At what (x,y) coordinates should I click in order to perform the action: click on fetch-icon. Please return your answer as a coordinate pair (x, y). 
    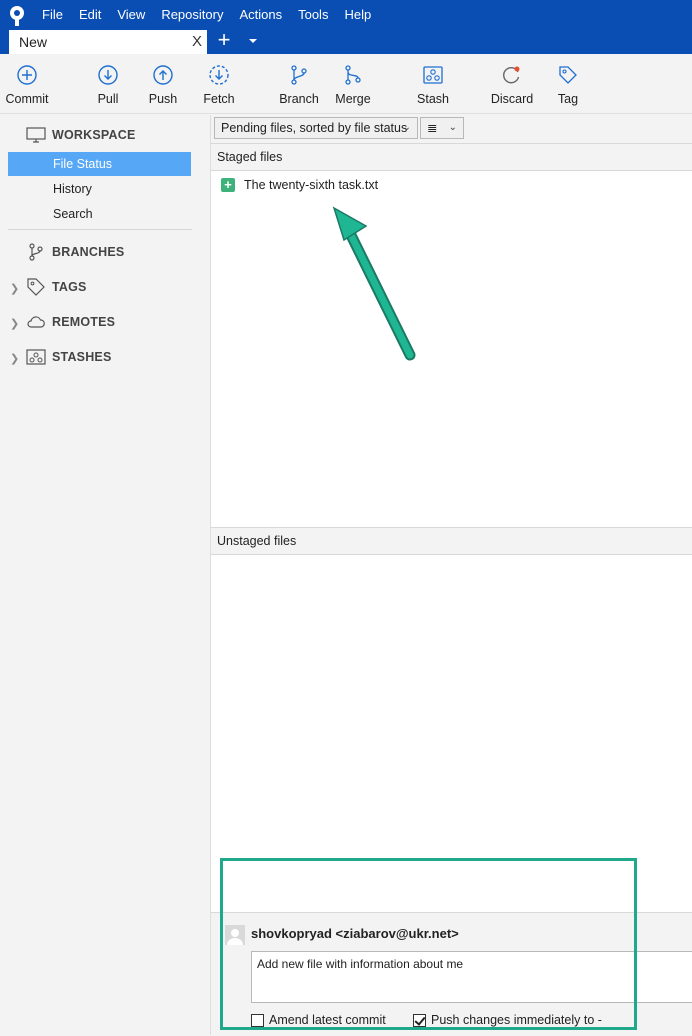
    Looking at the image, I should click on (219, 75).